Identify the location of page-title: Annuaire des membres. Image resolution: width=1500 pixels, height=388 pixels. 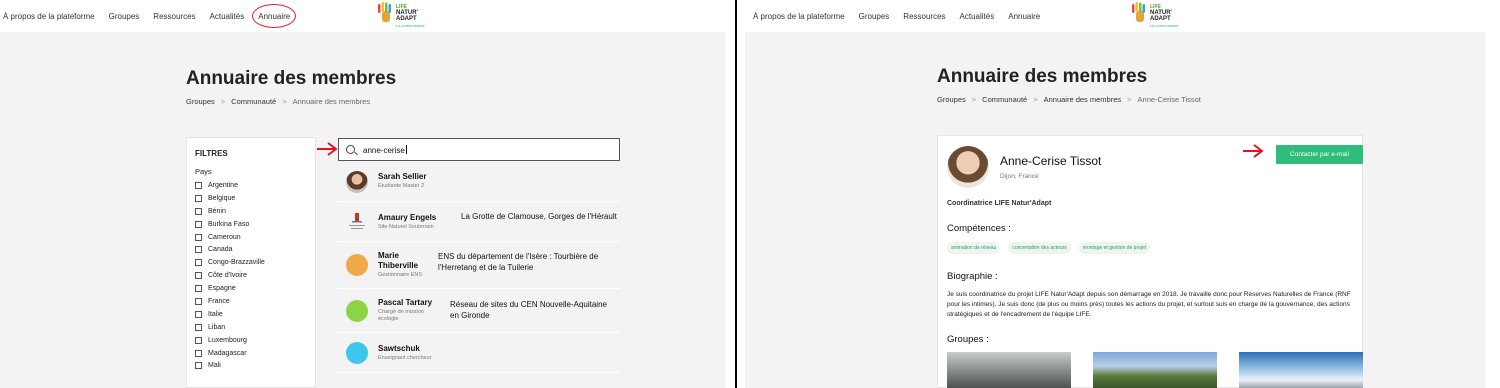
(291, 78).